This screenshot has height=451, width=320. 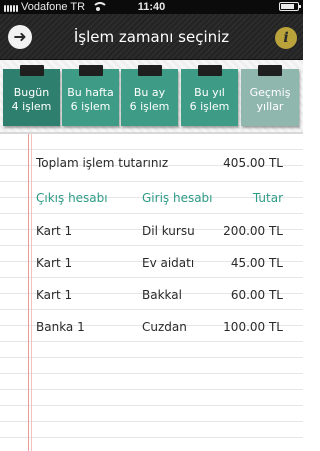 I want to click on info-button: i, so click(x=286, y=38).